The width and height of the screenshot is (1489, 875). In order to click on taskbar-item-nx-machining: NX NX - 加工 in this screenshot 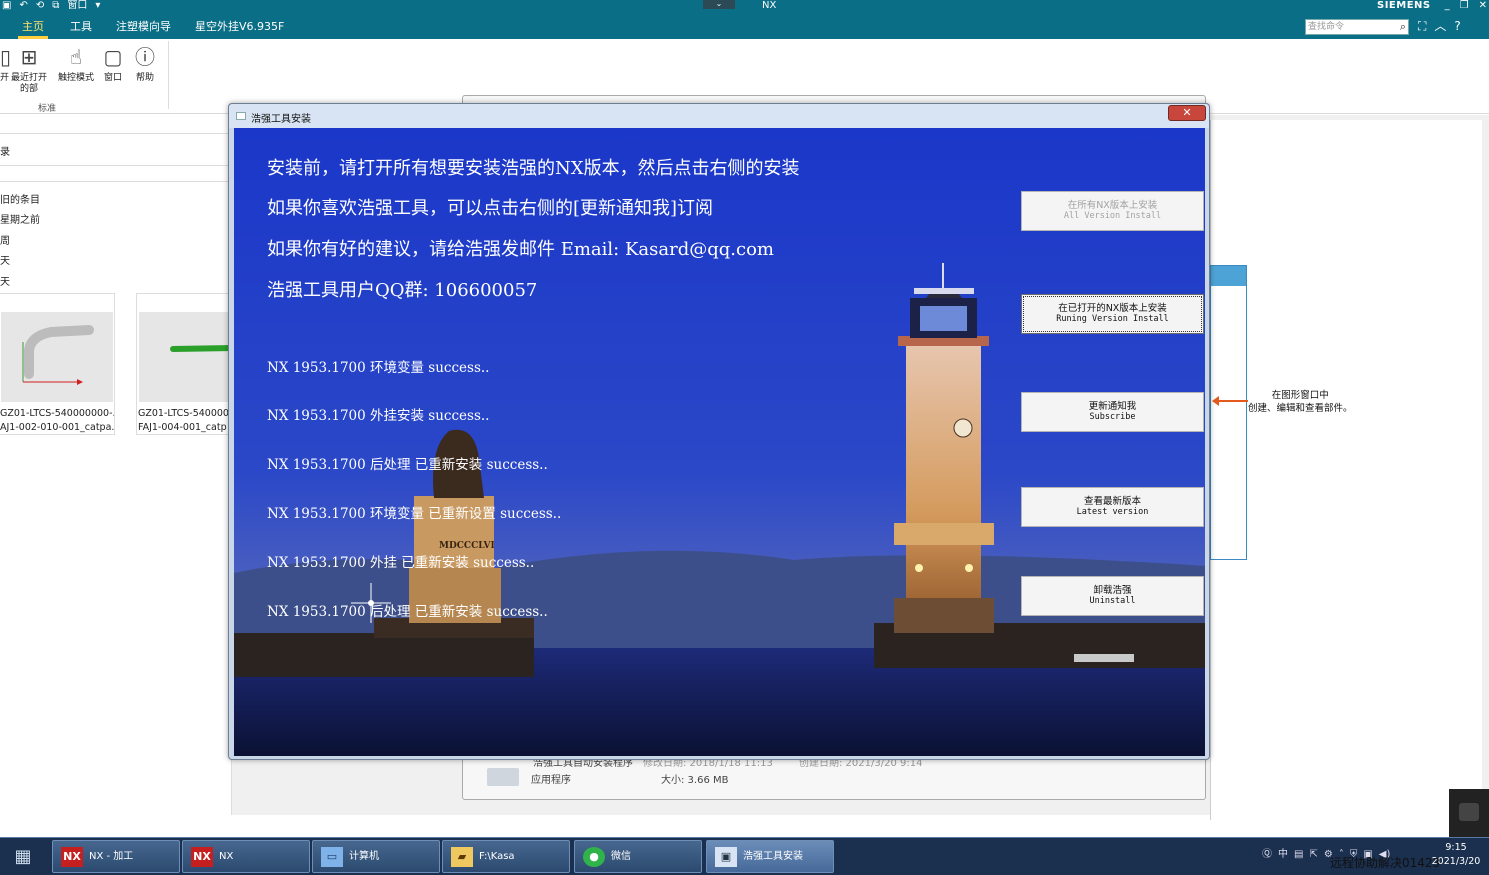, I will do `click(116, 856)`.